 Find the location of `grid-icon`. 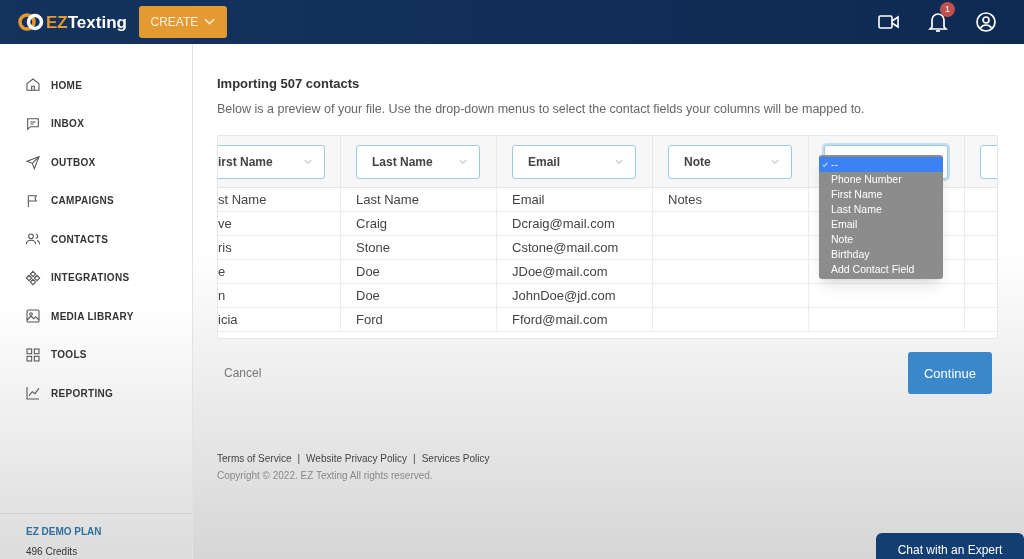

grid-icon is located at coordinates (33, 354).